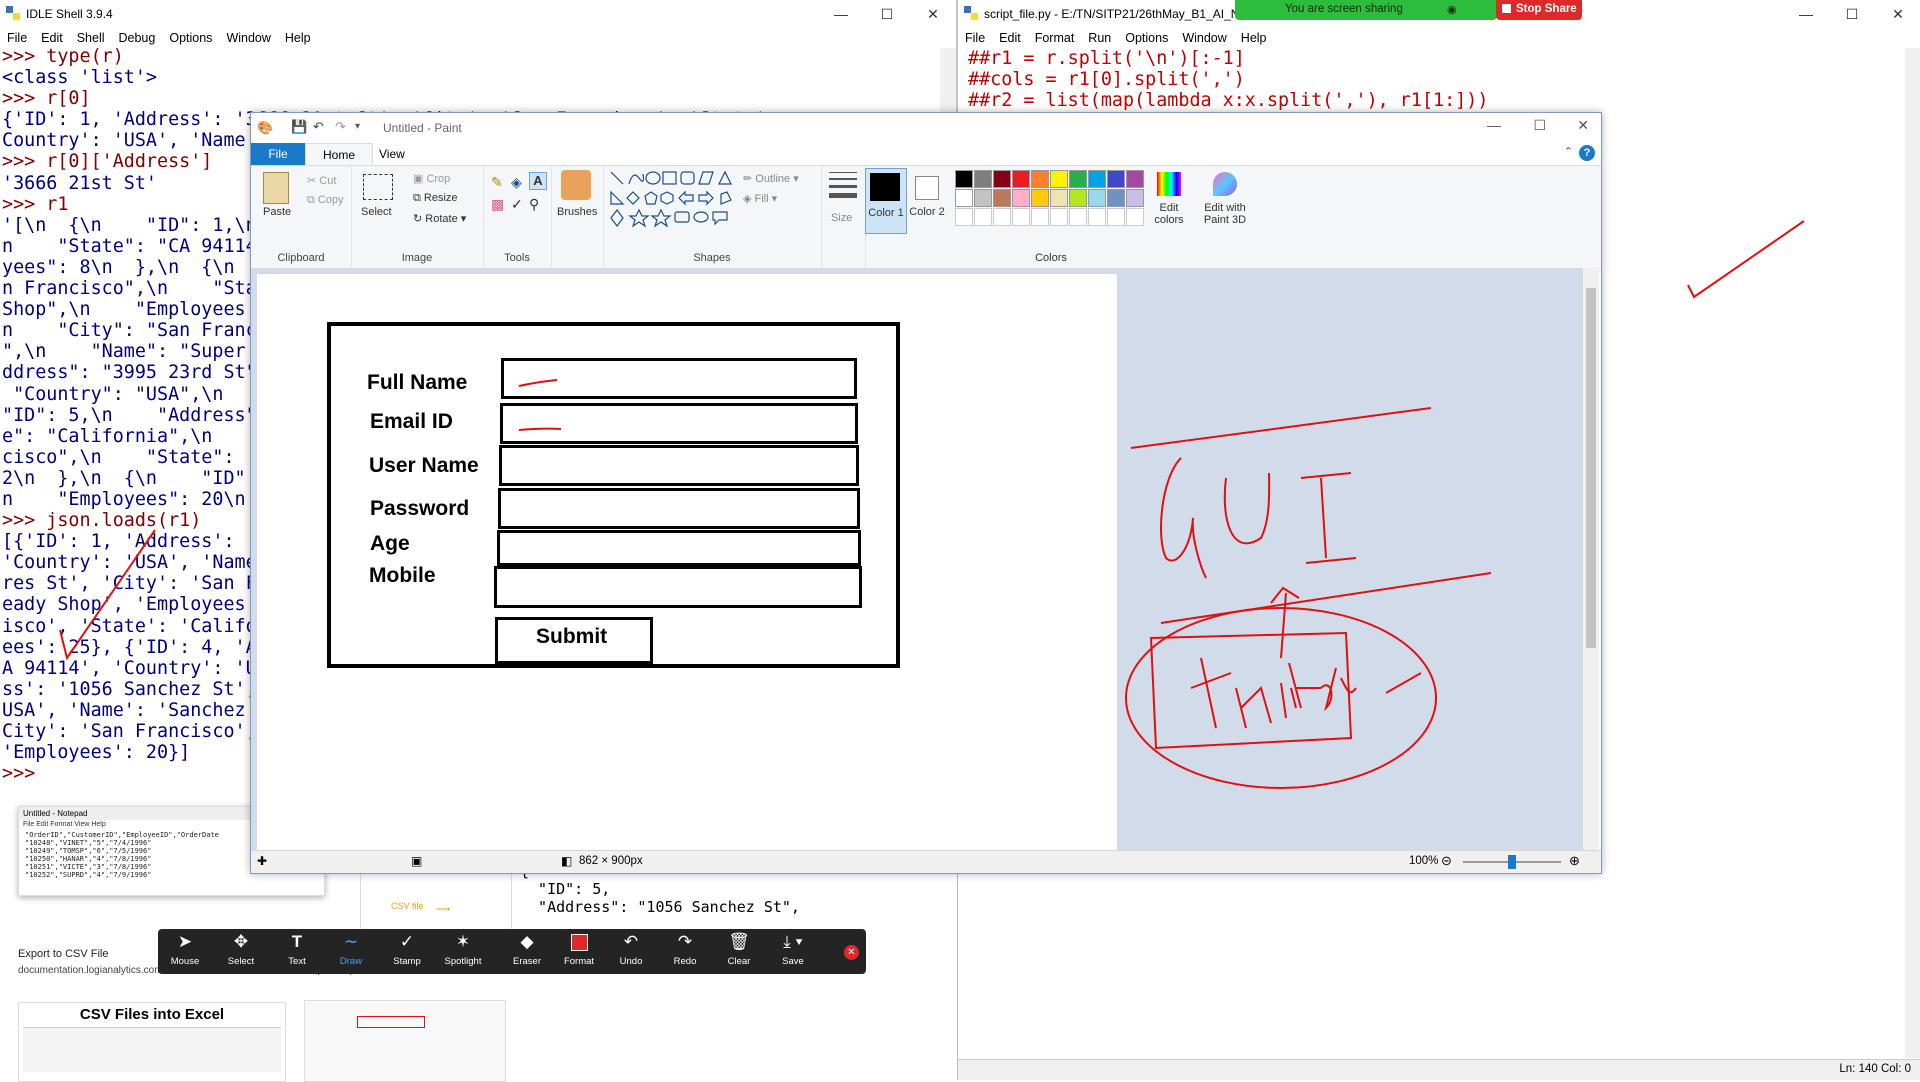  Describe the element at coordinates (357, 126) in the screenshot. I see `quick-access-dropdown-icon: ▾` at that location.